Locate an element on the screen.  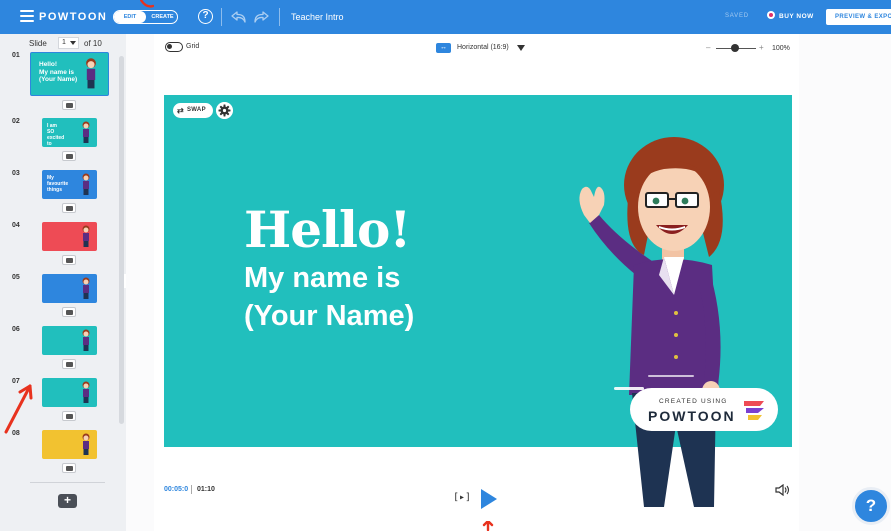
help-icon: ? is located at coordinates (205, 16).